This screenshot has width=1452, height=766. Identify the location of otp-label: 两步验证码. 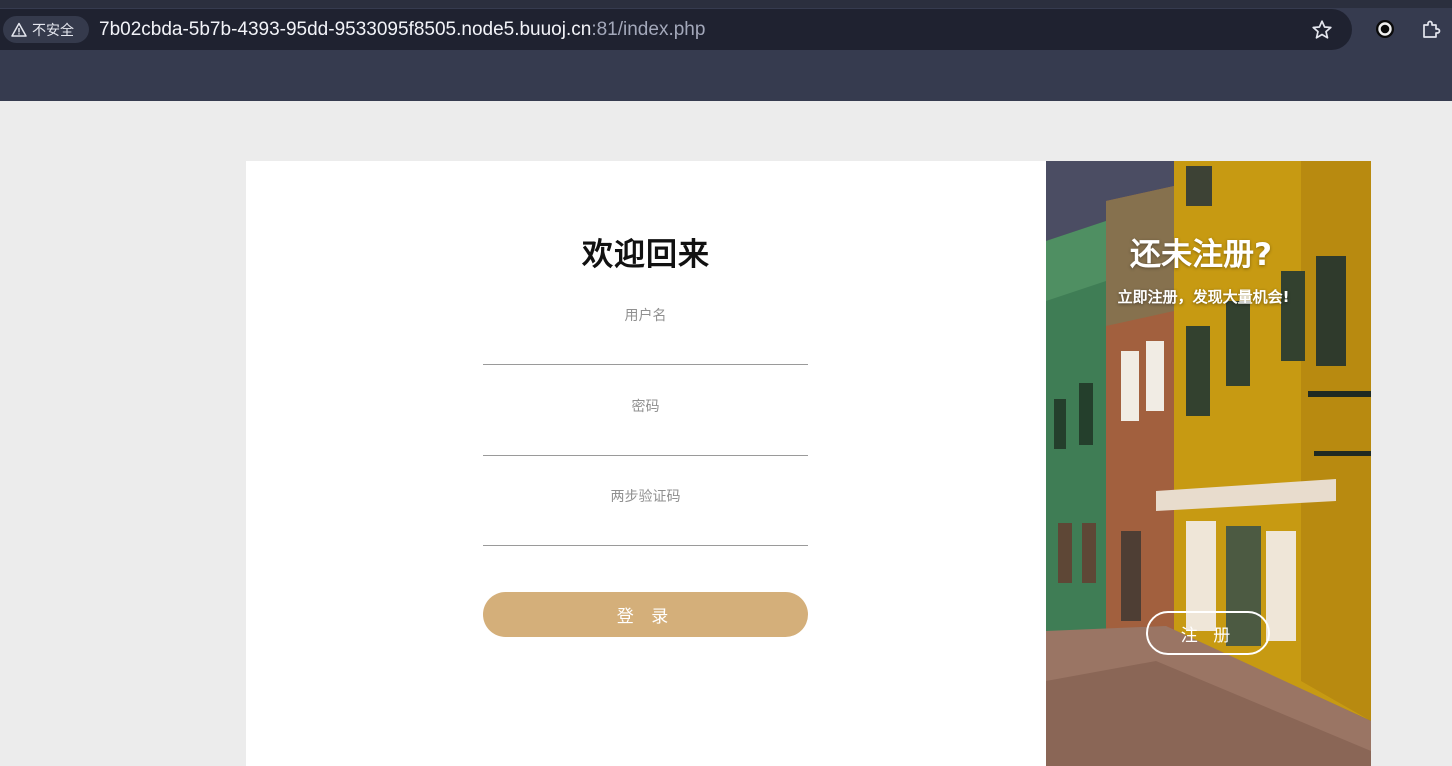
(645, 497).